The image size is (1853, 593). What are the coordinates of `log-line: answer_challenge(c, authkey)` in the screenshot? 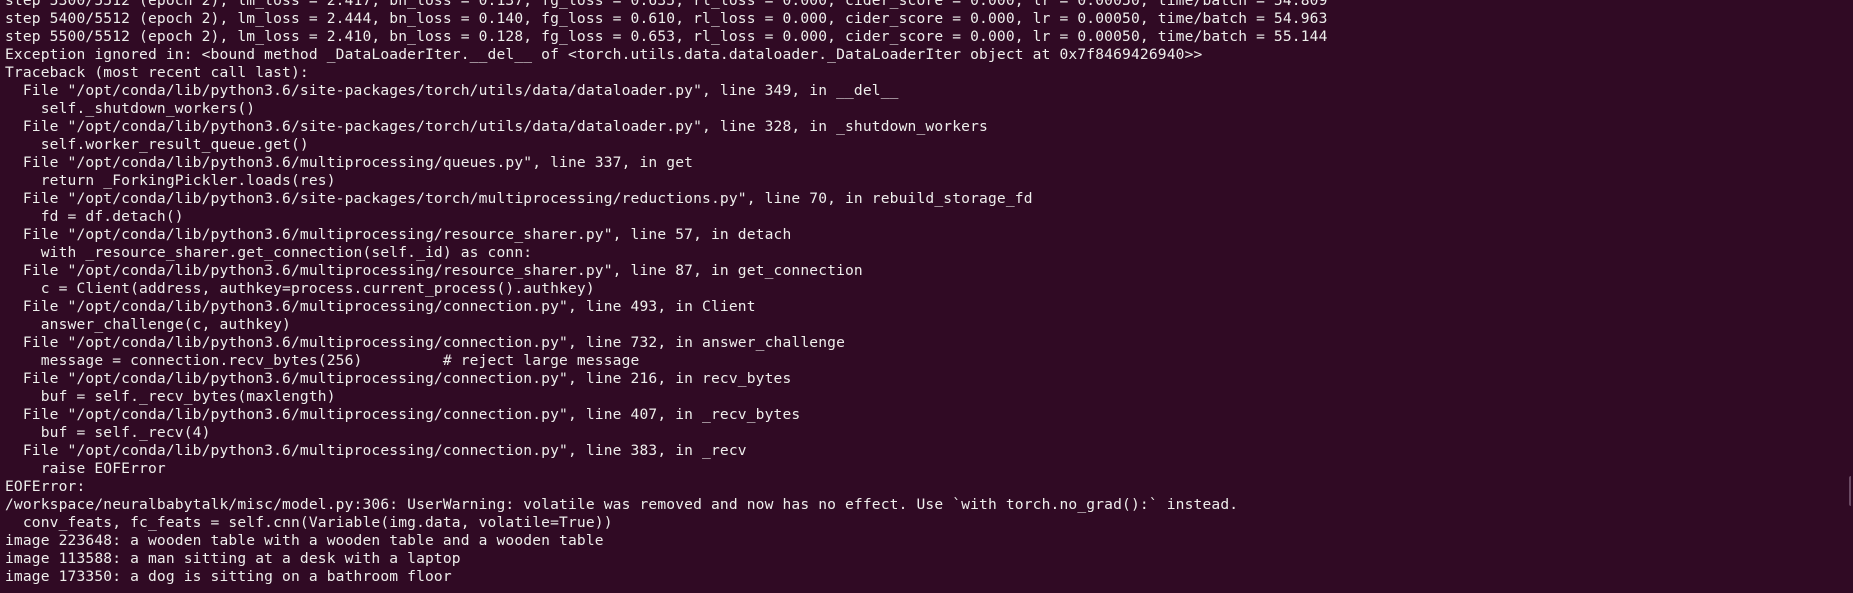 It's located at (148, 324).